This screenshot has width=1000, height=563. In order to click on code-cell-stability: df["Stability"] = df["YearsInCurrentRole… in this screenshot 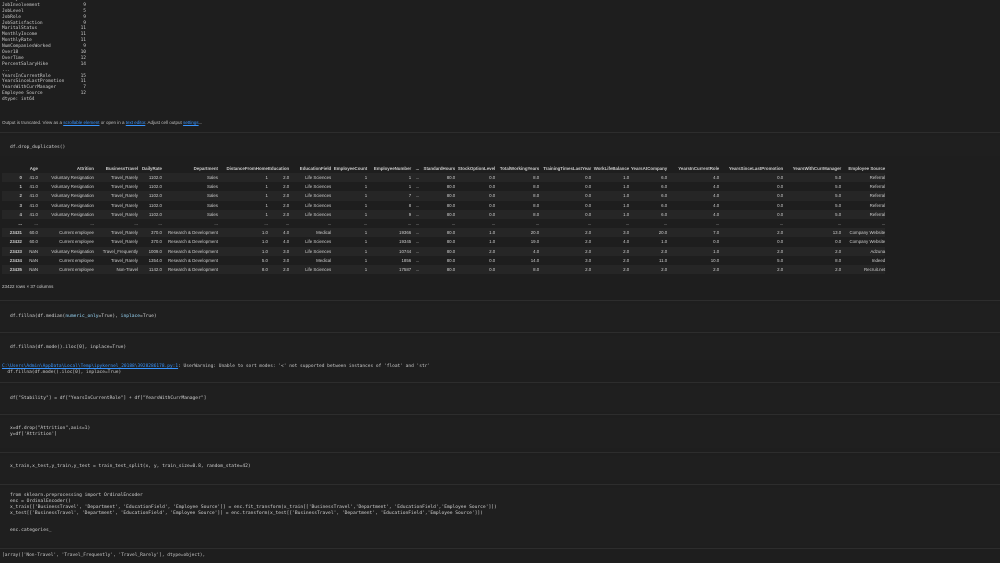, I will do `click(500, 399)`.